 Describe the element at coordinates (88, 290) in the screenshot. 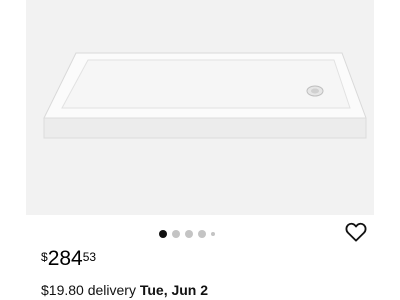

I see `delivery-fee: $19.80 delivery` at that location.